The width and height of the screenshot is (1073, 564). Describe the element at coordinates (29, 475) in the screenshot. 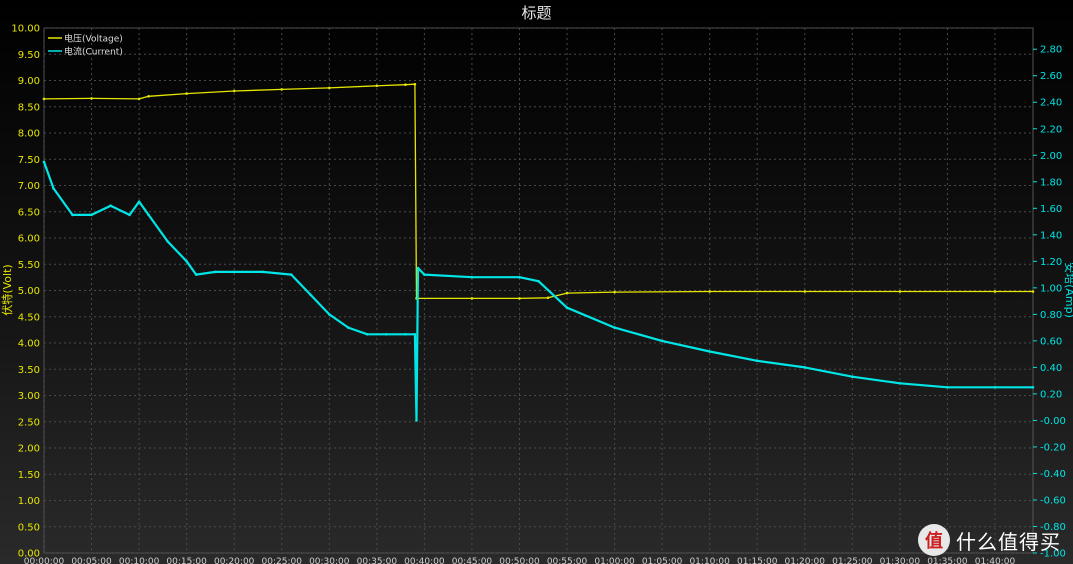

I see `y-tick-label: 1.50` at that location.